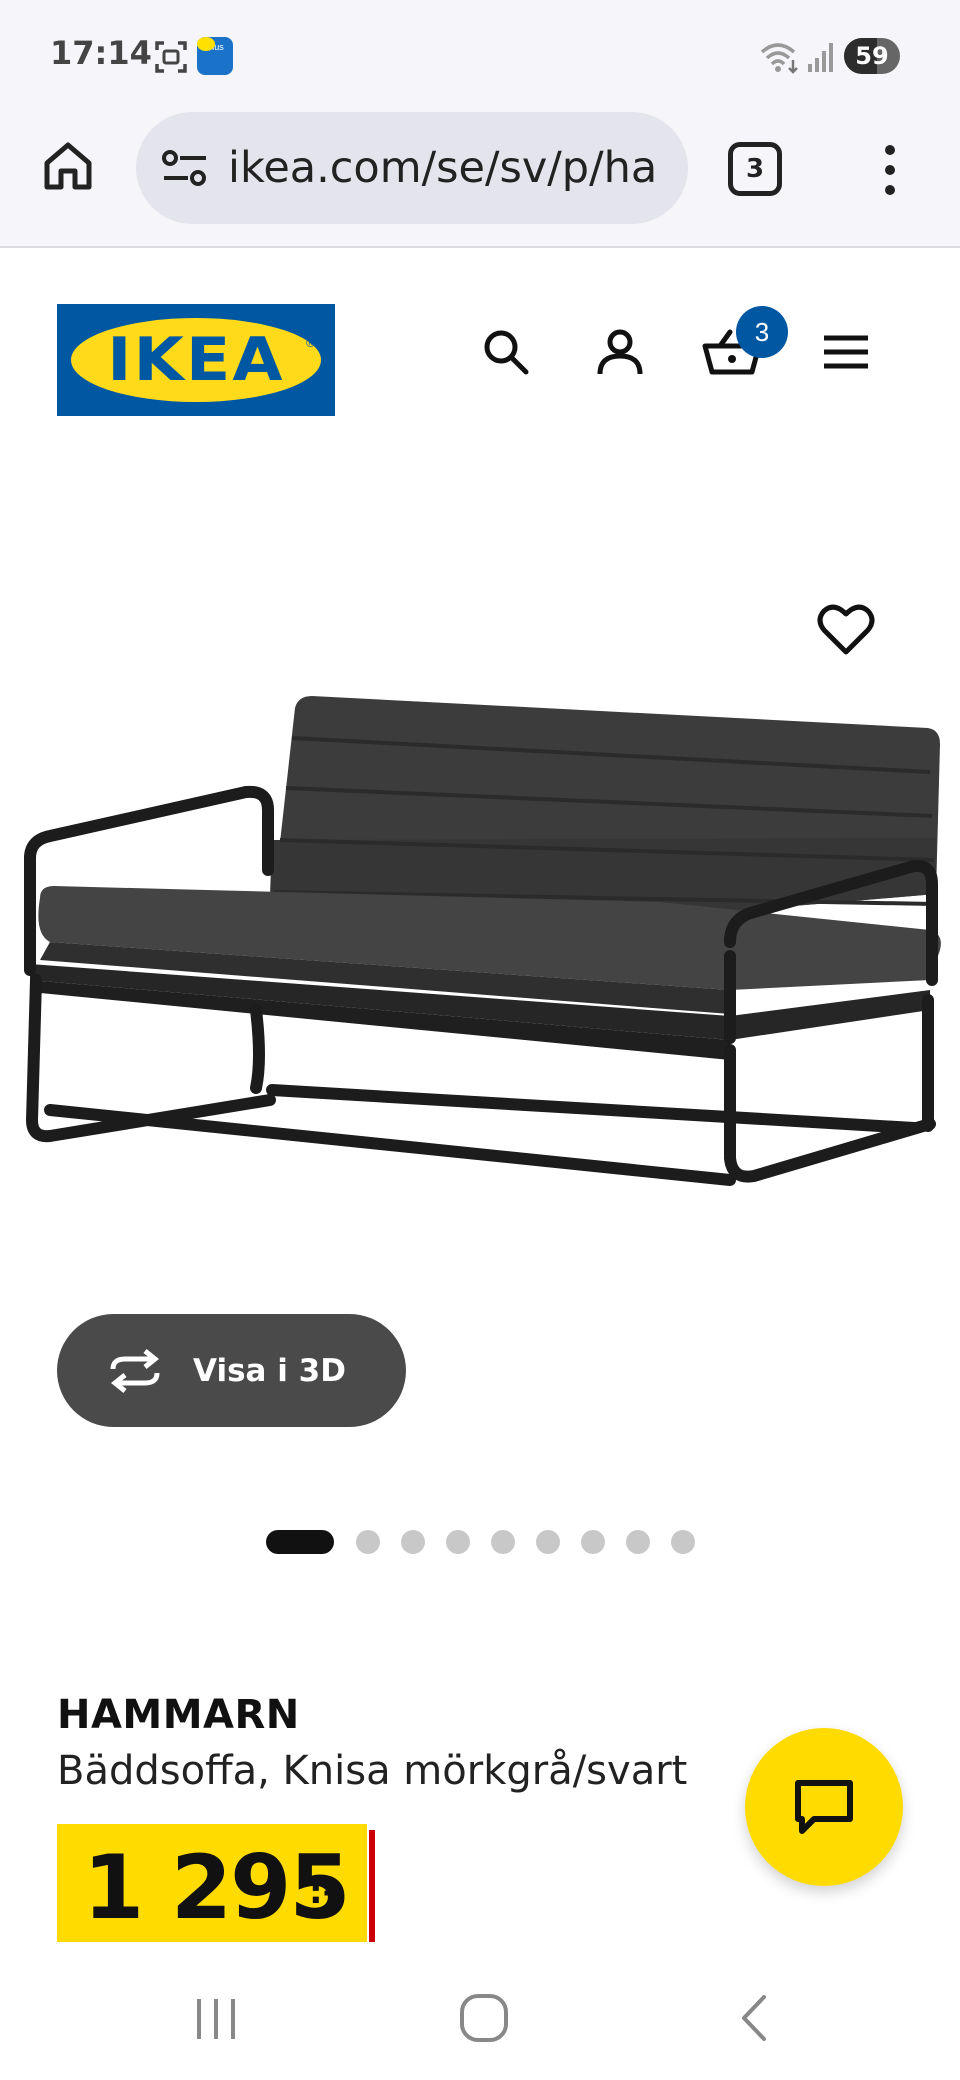  I want to click on search-icon, so click(506, 352).